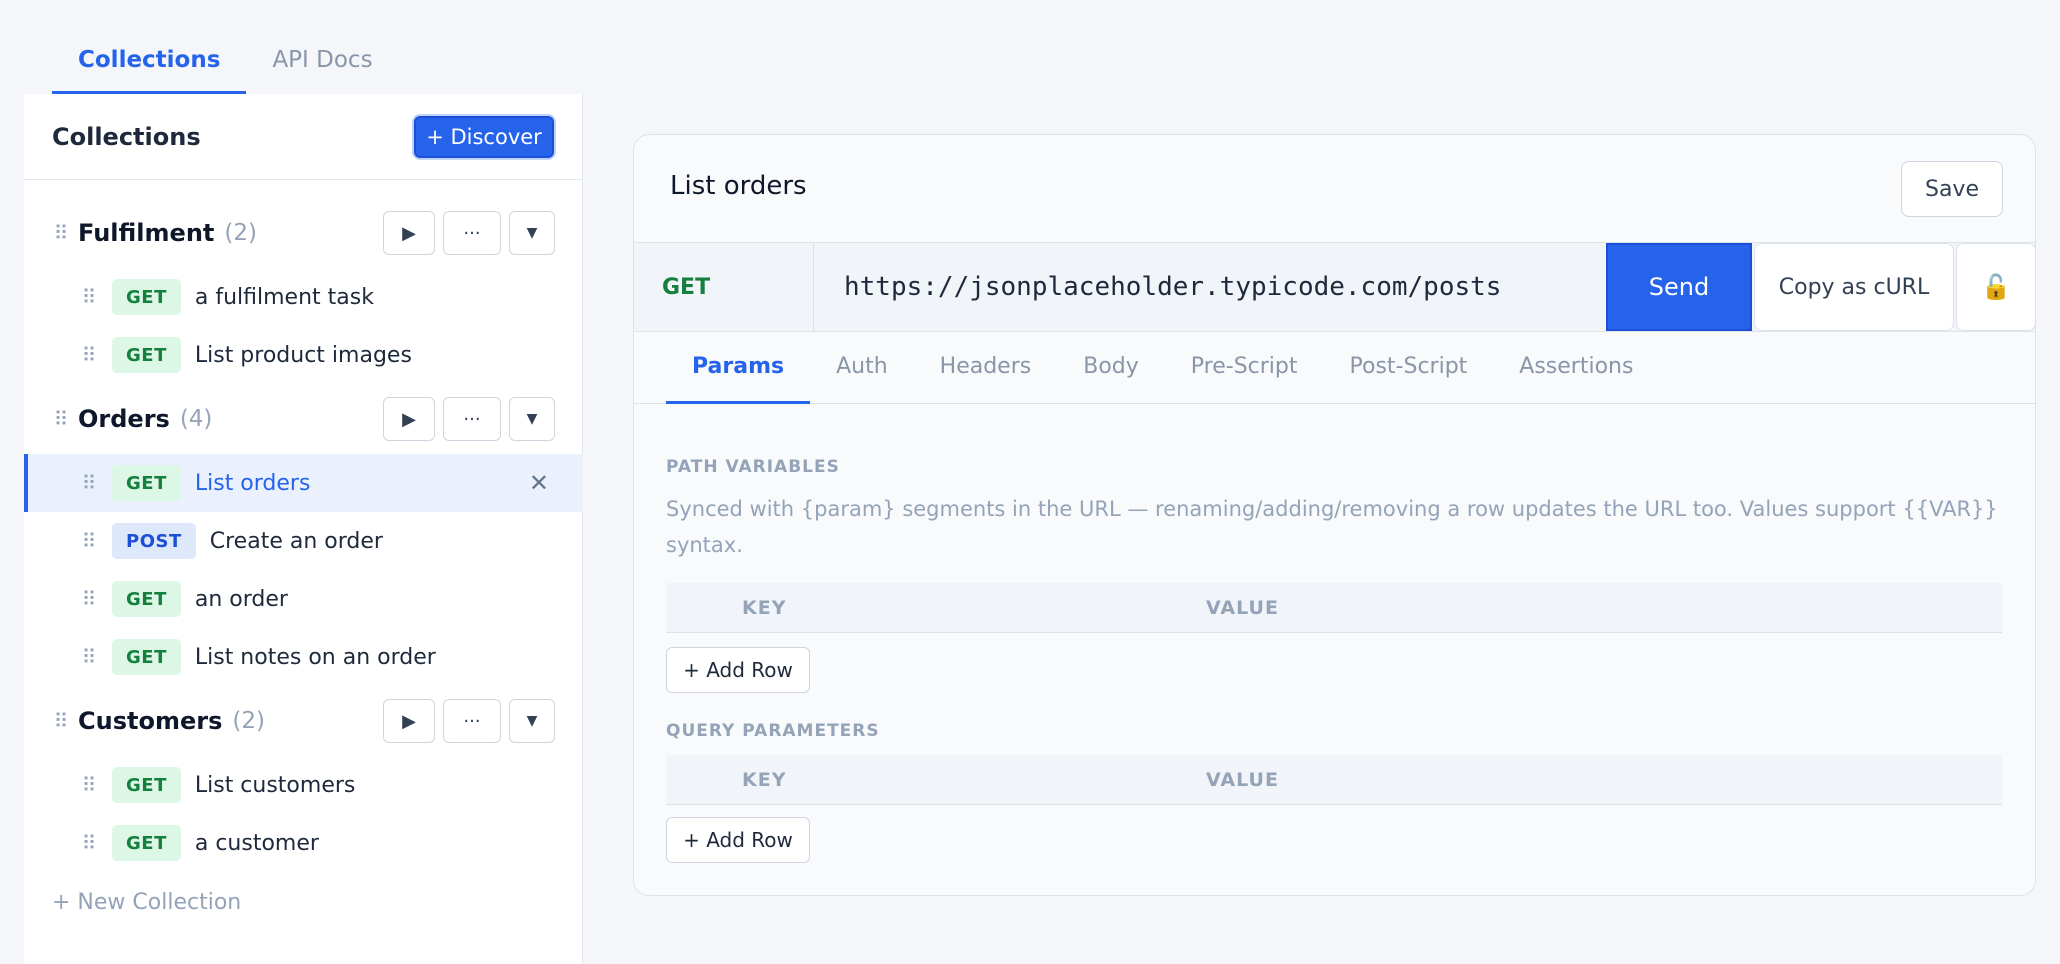 Image resolution: width=2060 pixels, height=964 pixels. Describe the element at coordinates (296, 541) in the screenshot. I see `request-name: Create an order` at that location.